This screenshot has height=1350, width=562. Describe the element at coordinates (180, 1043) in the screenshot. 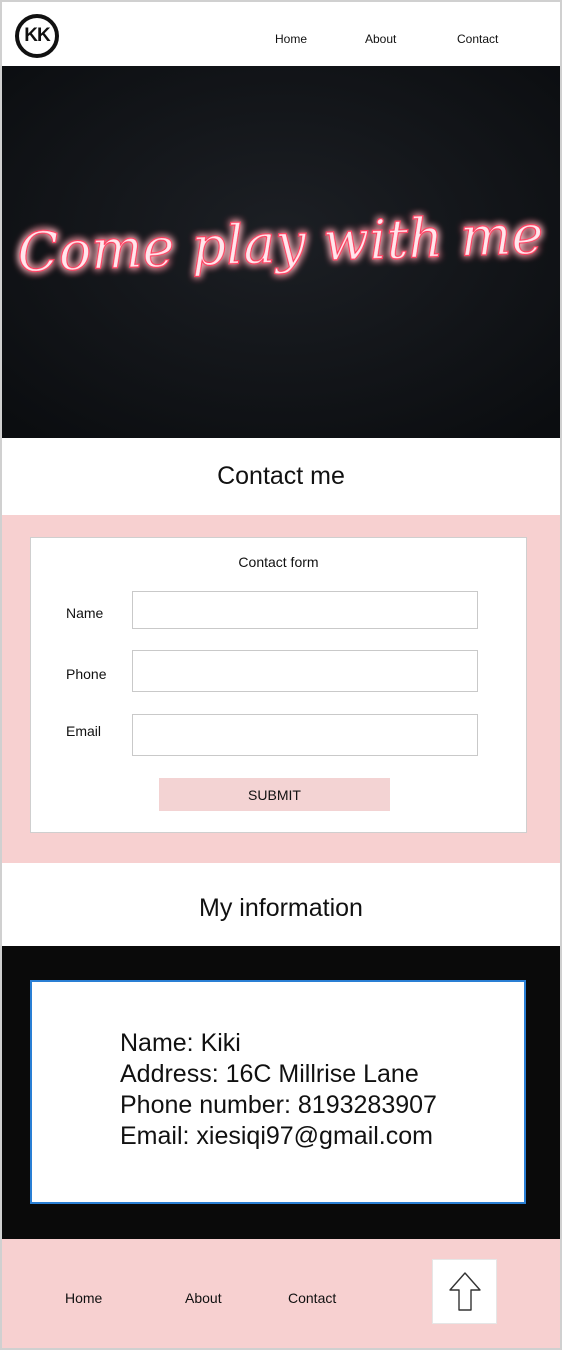

I see `info-name: Name: Kiki` at that location.